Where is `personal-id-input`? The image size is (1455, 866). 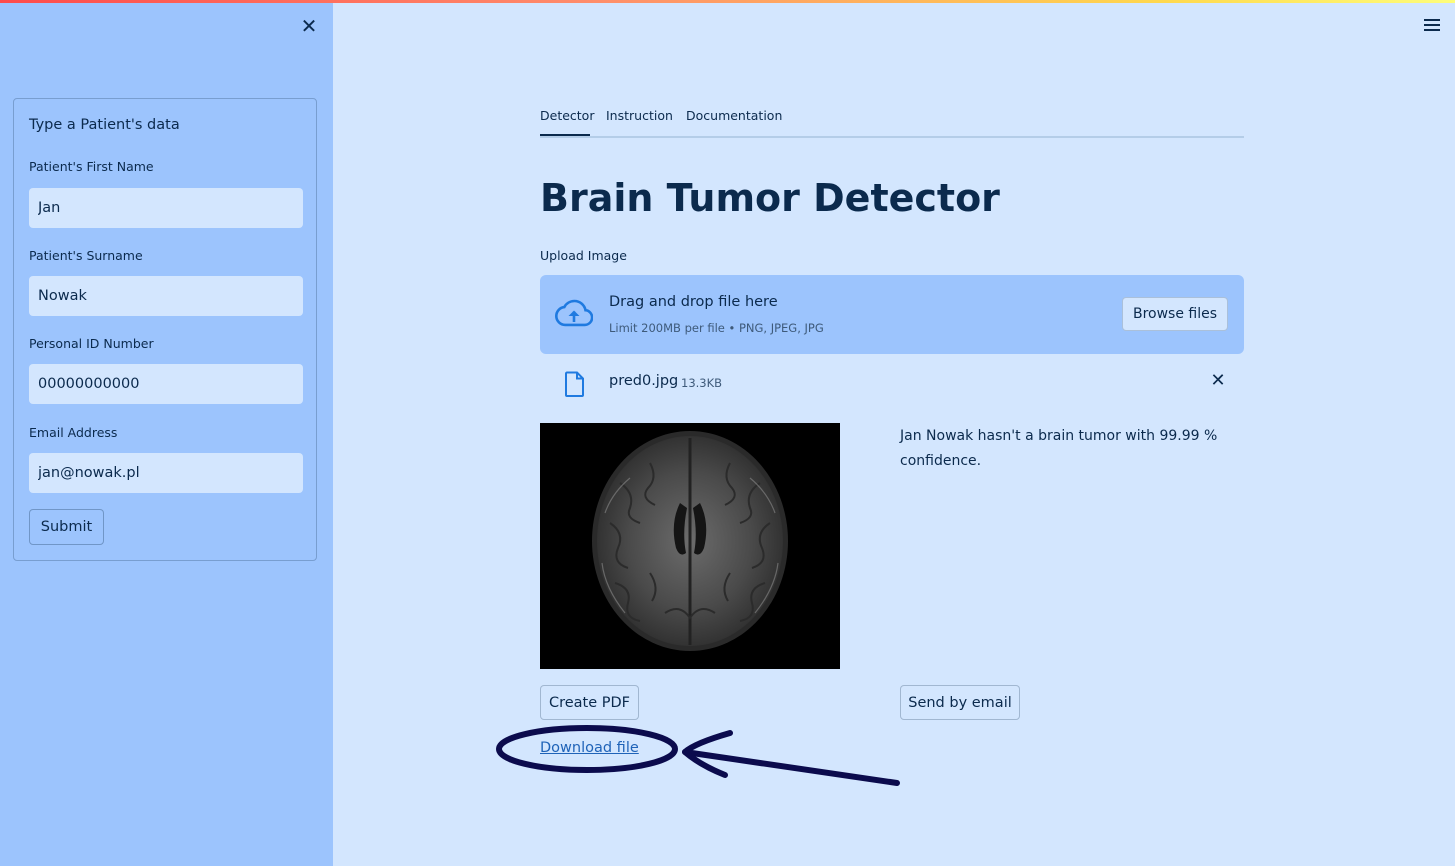
personal-id-input is located at coordinates (166, 384).